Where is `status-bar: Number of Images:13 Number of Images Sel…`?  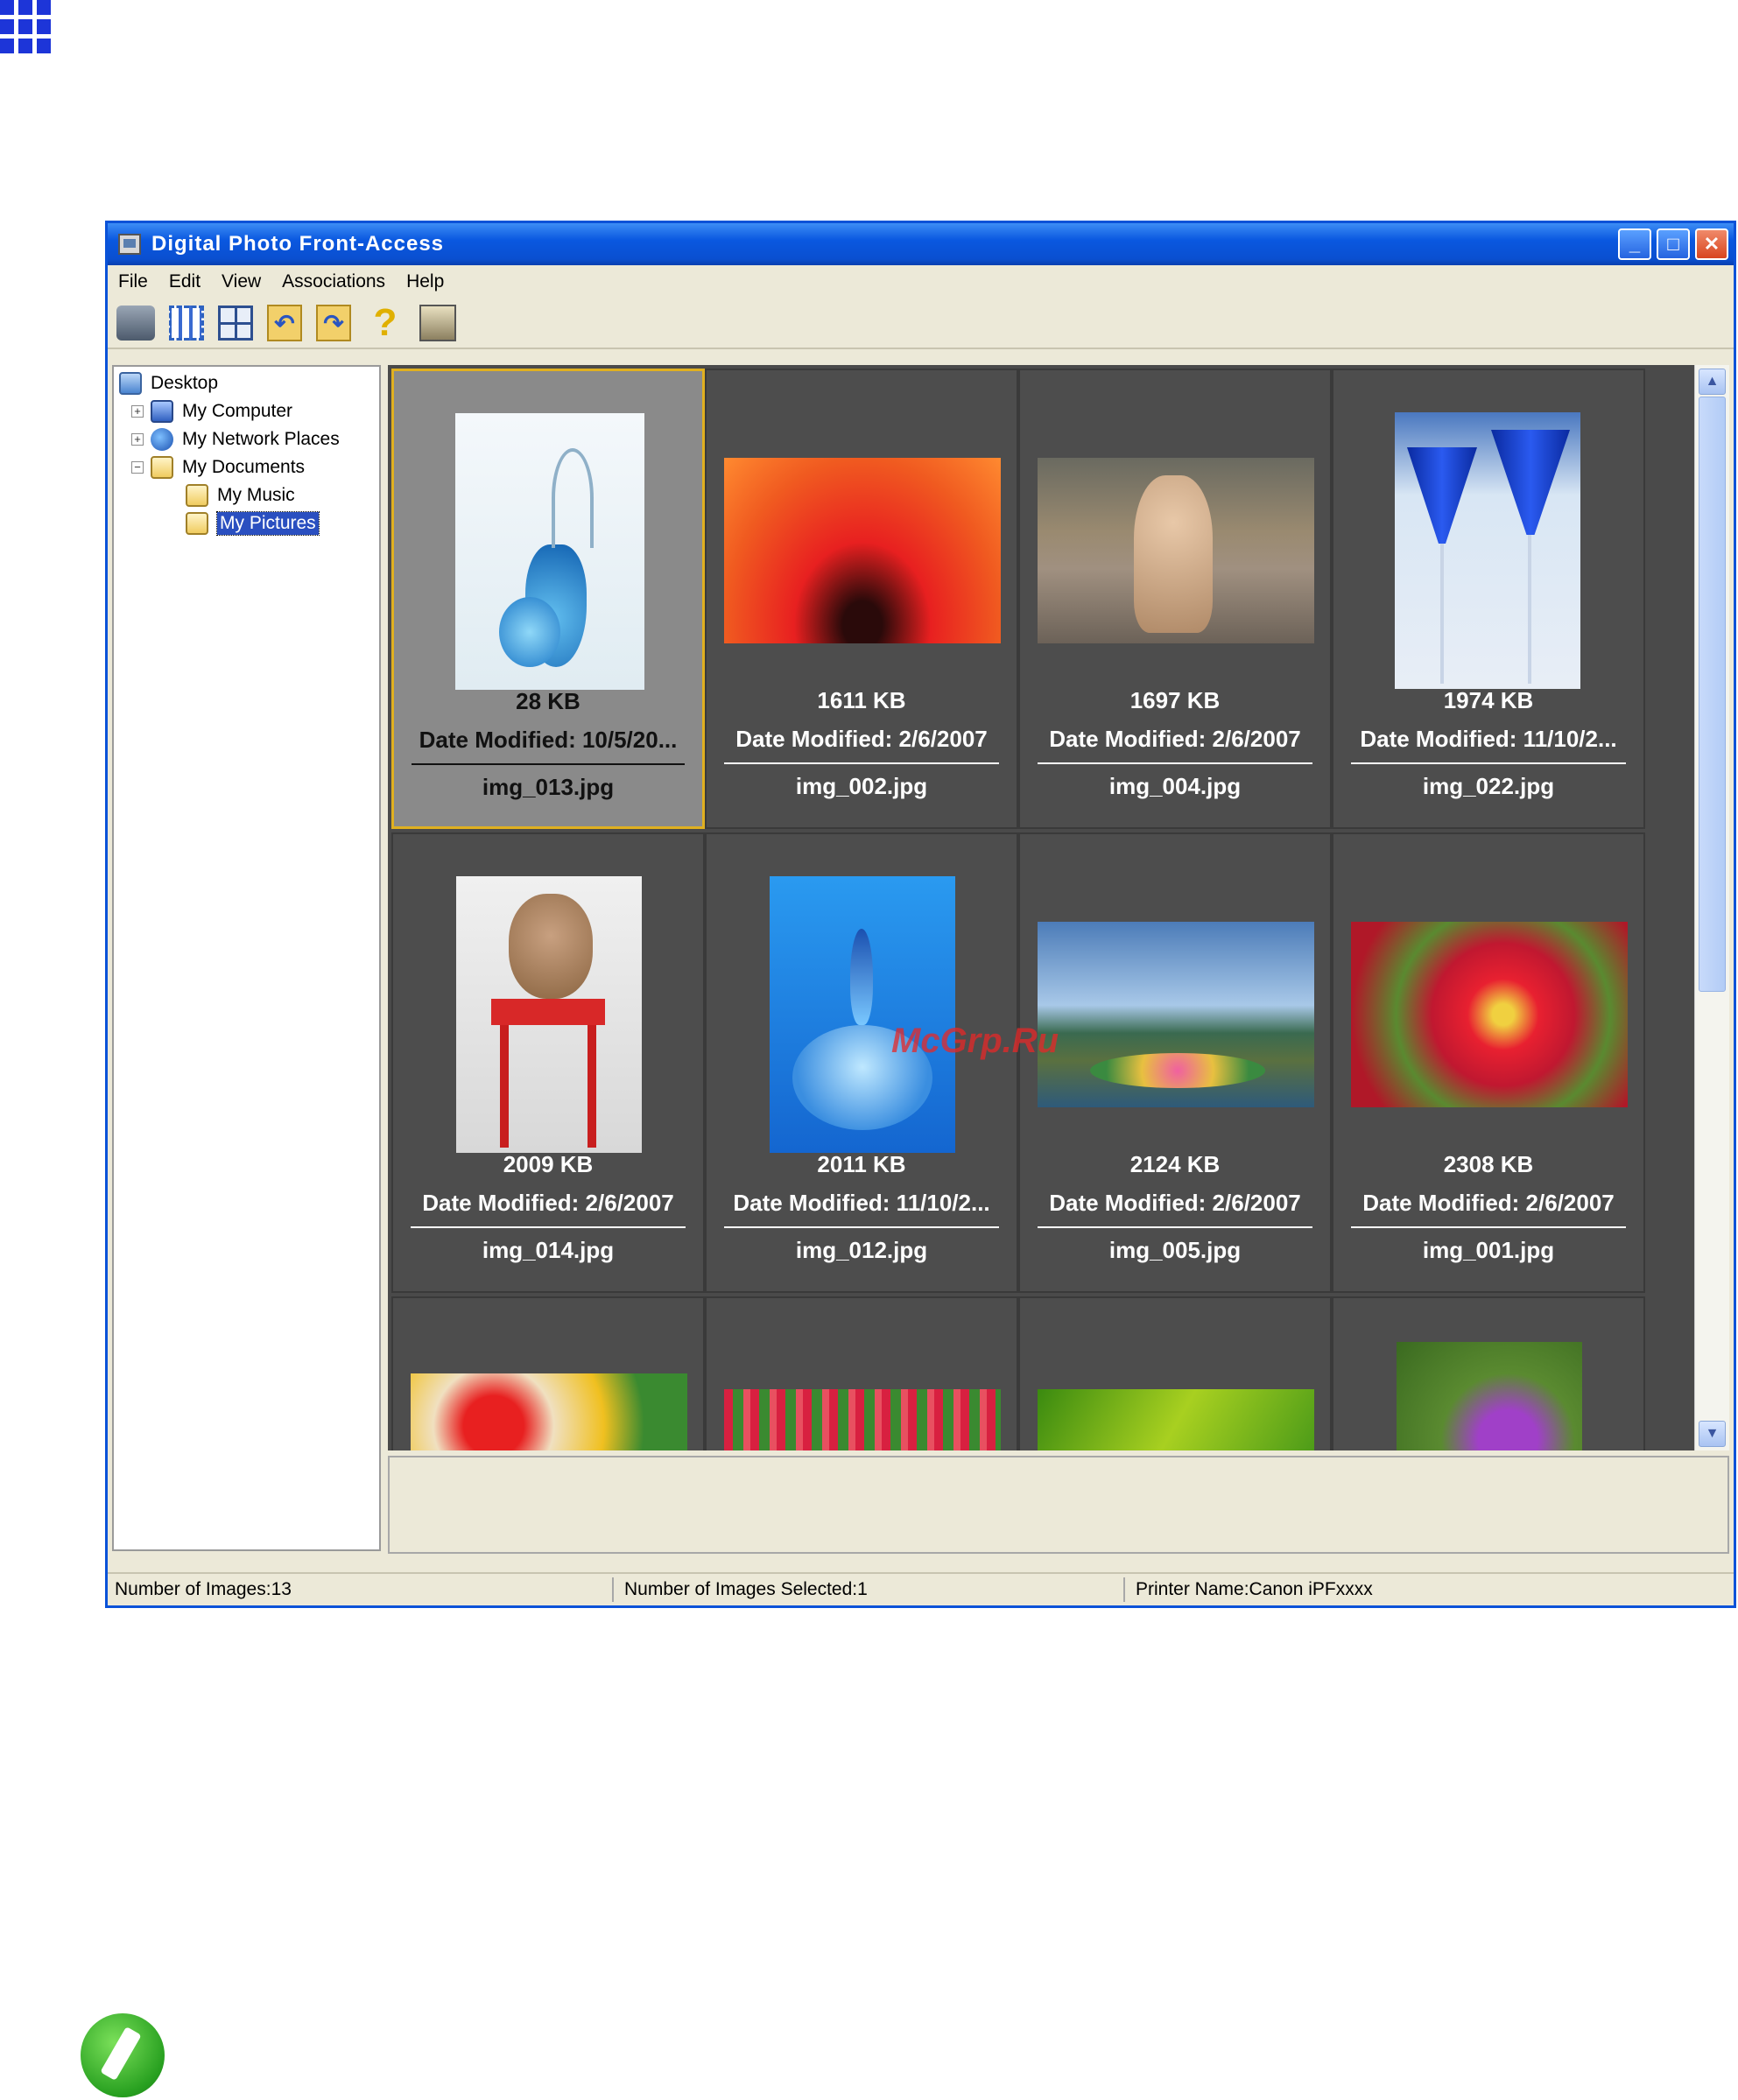
status-bar: Number of Images:13 Number of Images Sel… is located at coordinates (921, 1588).